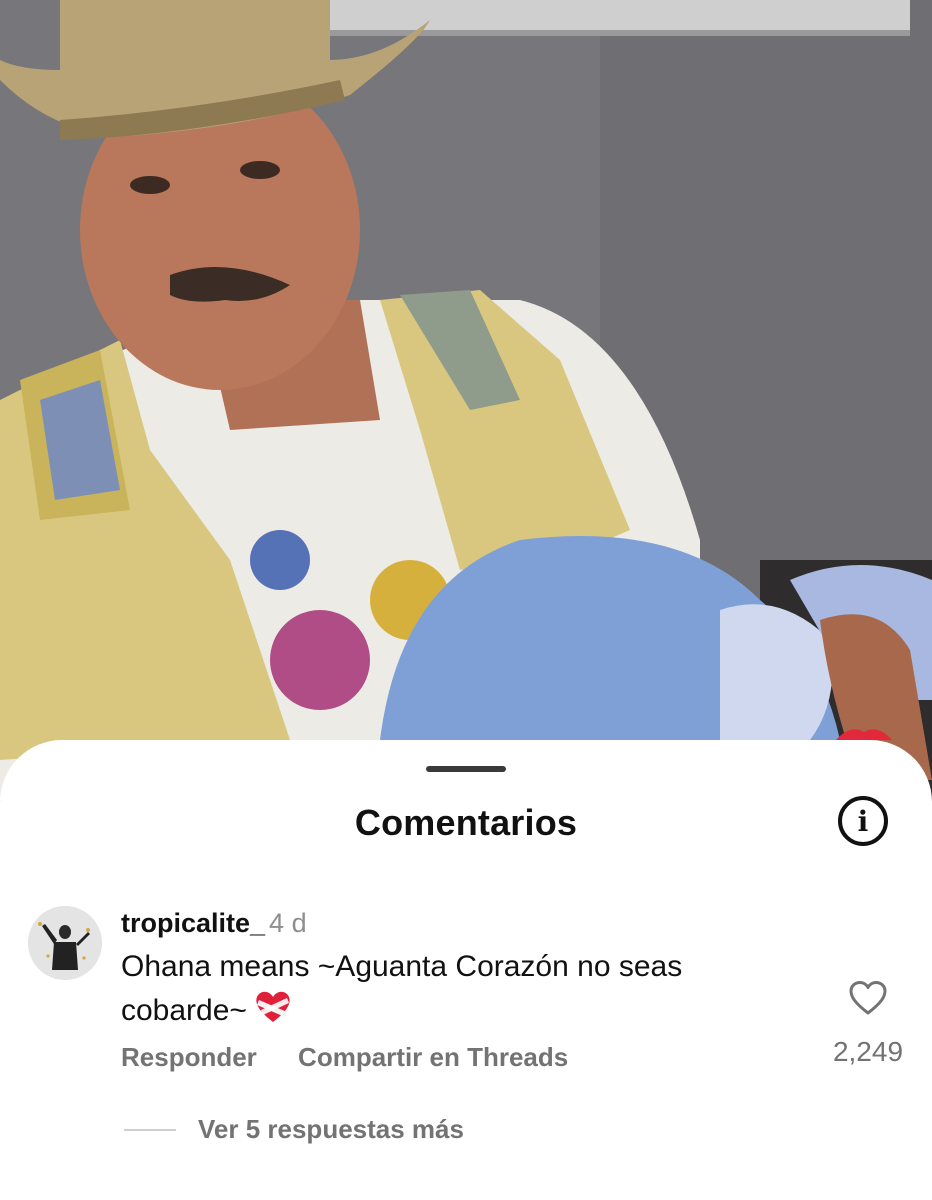 This screenshot has width=932, height=1200. Describe the element at coordinates (433, 1057) in the screenshot. I see `share-threads-button: Compartir en Threads` at that location.